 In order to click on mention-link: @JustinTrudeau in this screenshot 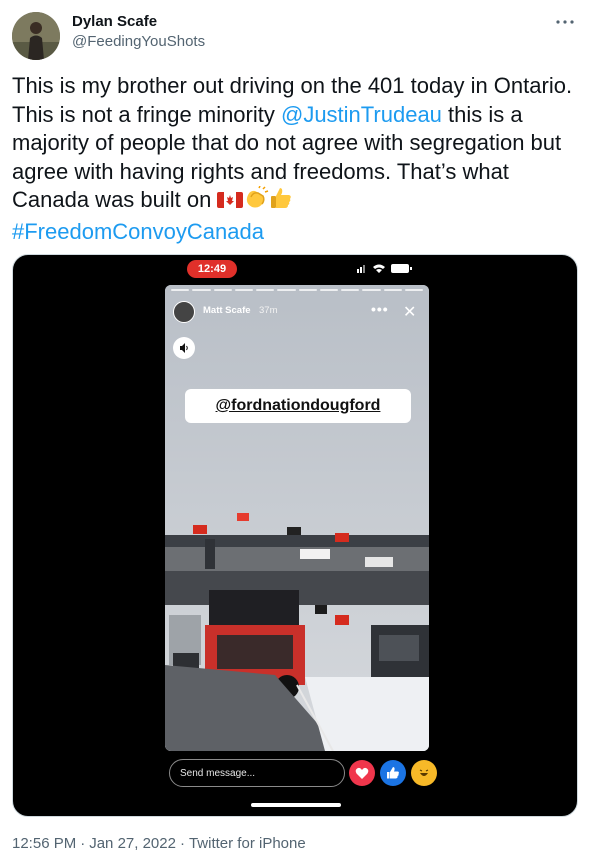, I will do `click(361, 114)`.